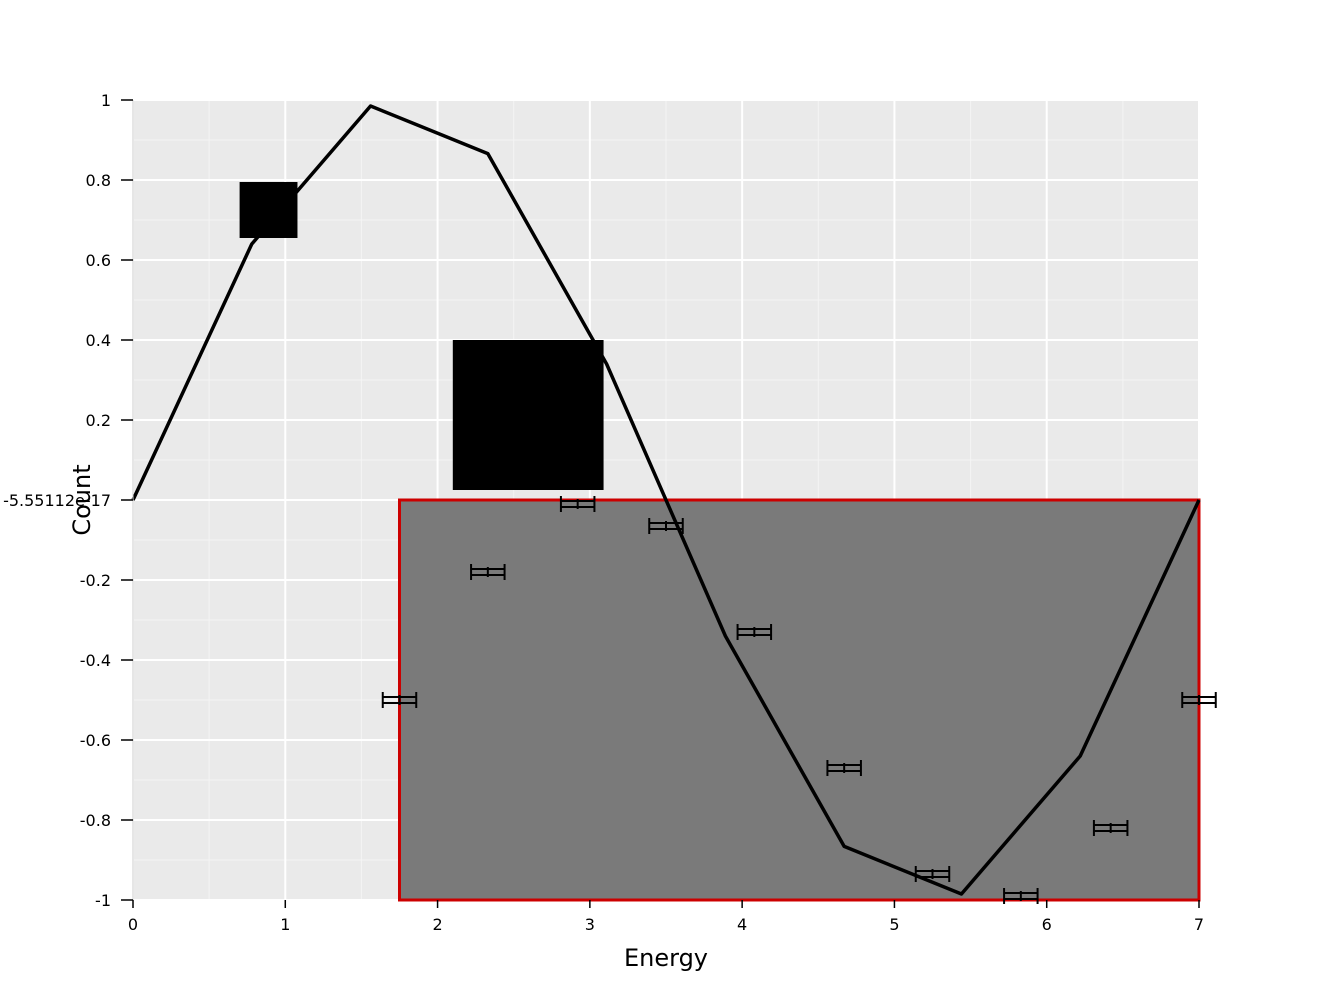 The height and width of the screenshot is (1000, 1333). What do you see at coordinates (95, 660) in the screenshot?
I see `y-tick-label: -0.4` at bounding box center [95, 660].